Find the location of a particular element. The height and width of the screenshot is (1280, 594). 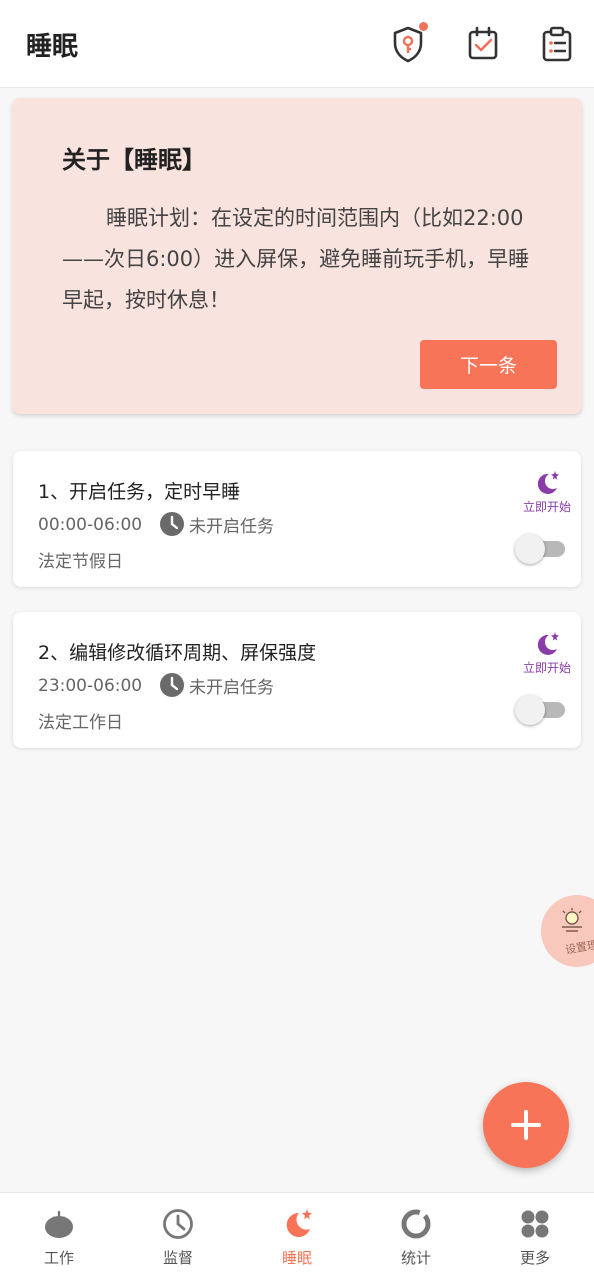

task-time: 00:00-06:00 is located at coordinates (90, 525).